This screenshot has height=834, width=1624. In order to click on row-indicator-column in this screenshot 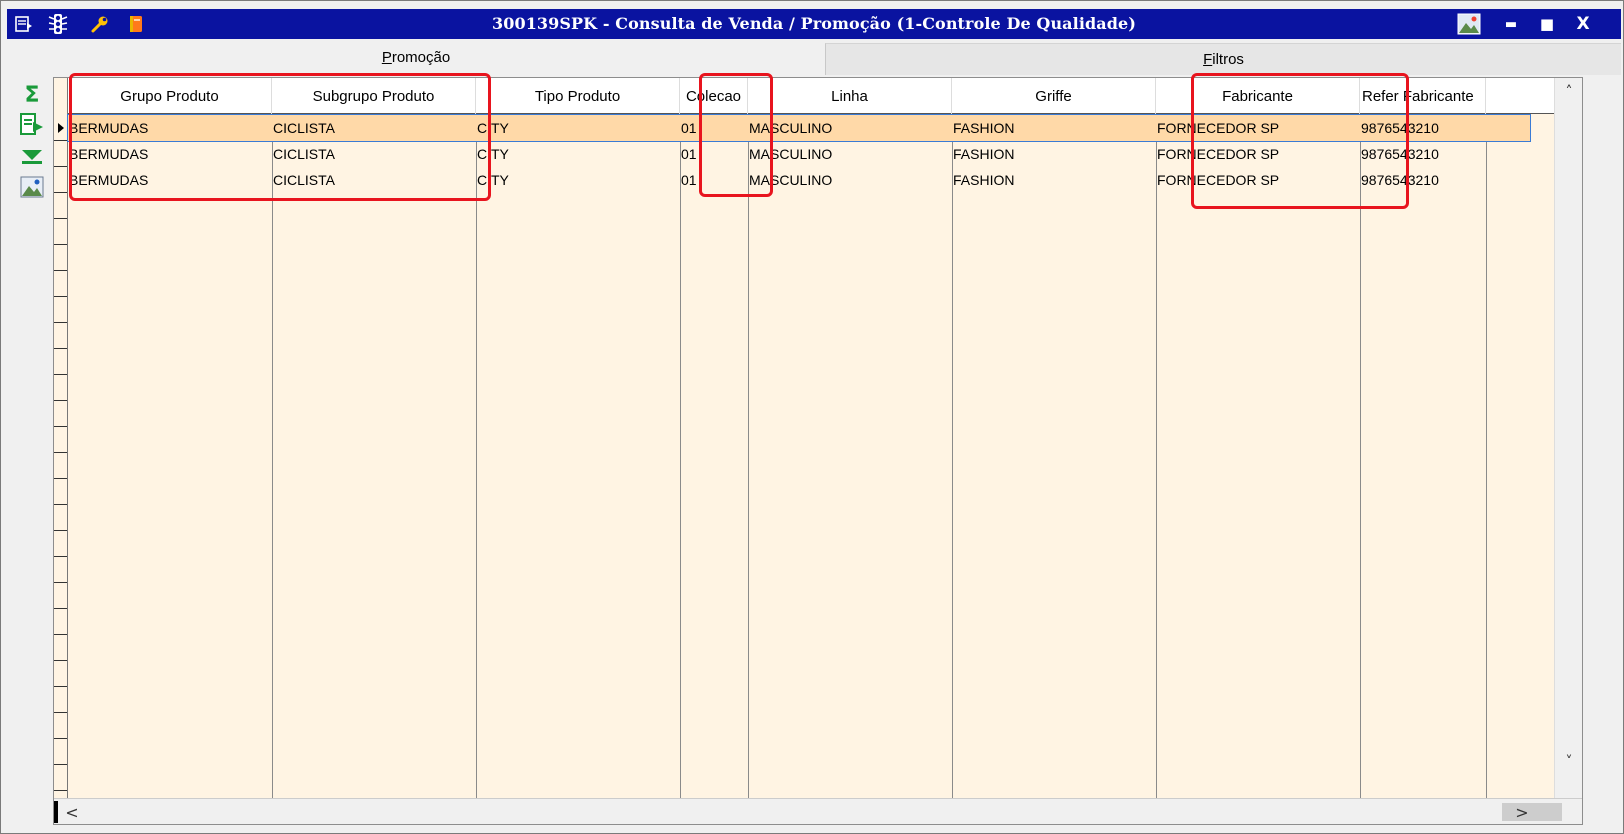, I will do `click(61, 439)`.